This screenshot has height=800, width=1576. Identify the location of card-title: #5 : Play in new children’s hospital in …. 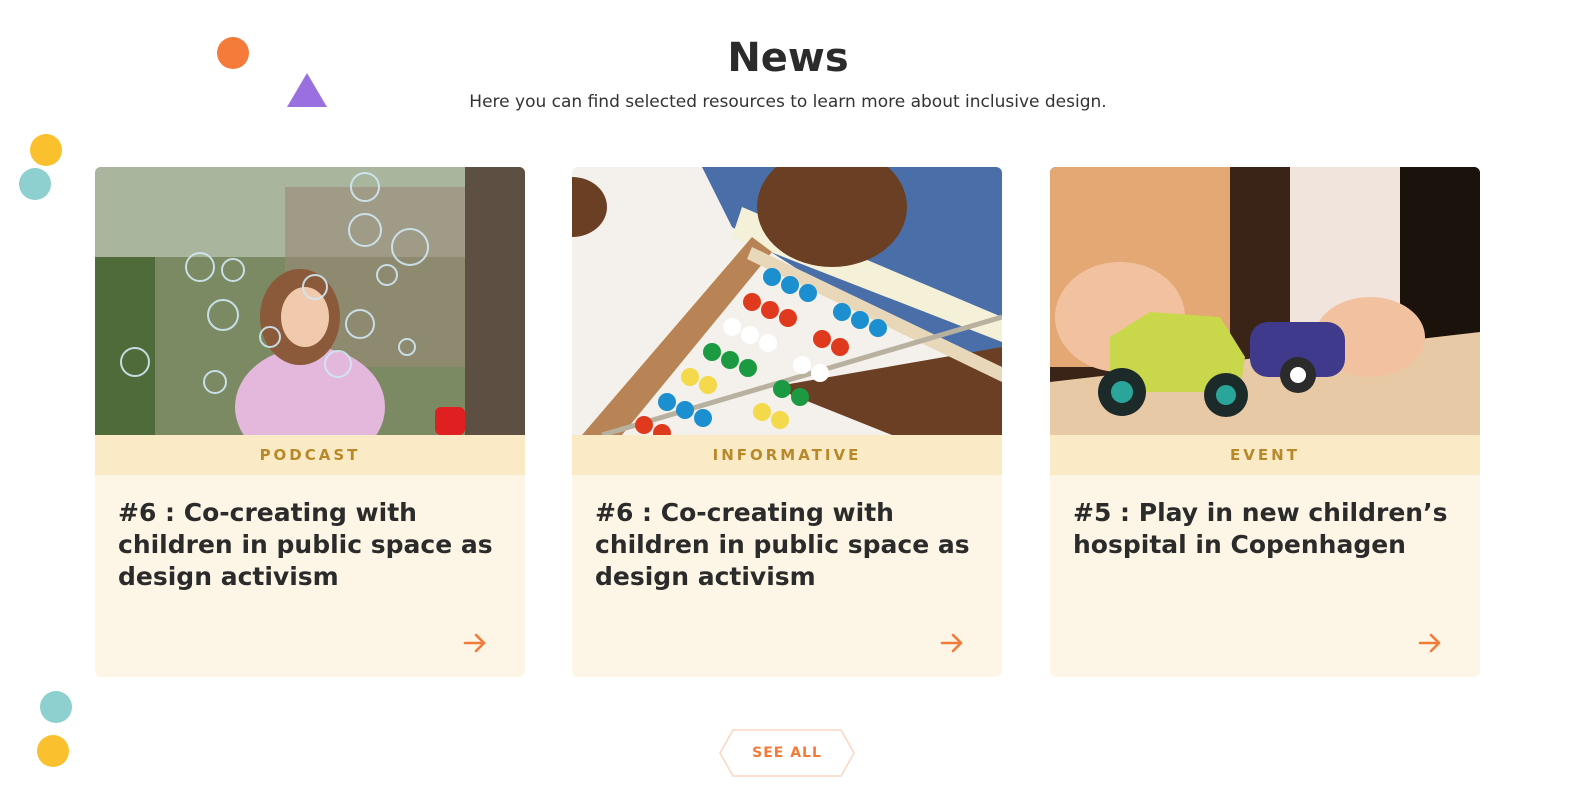
(1263, 529).